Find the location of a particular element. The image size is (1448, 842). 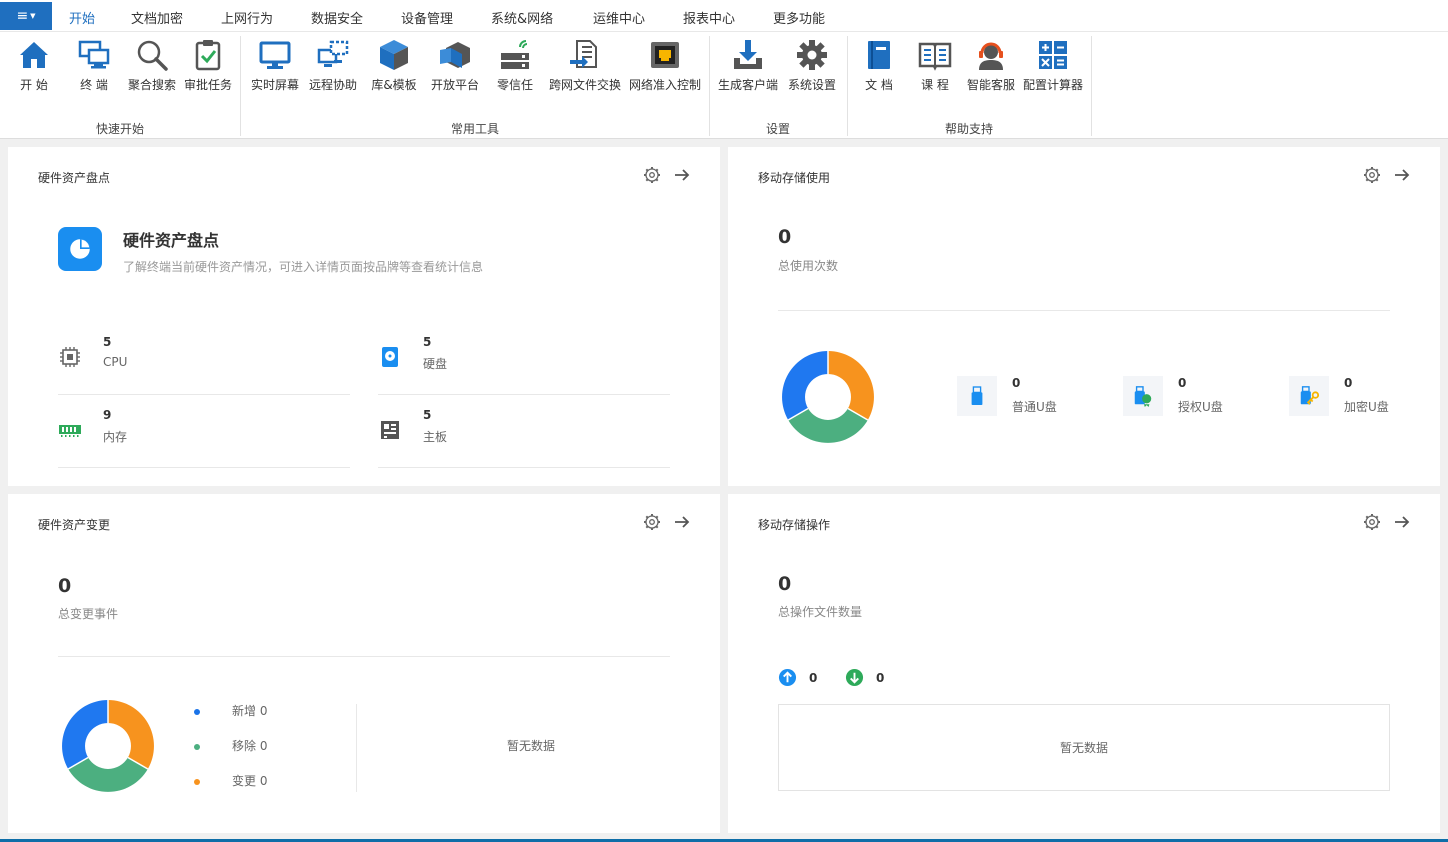

card-title: 移动存储使用 is located at coordinates (794, 178).